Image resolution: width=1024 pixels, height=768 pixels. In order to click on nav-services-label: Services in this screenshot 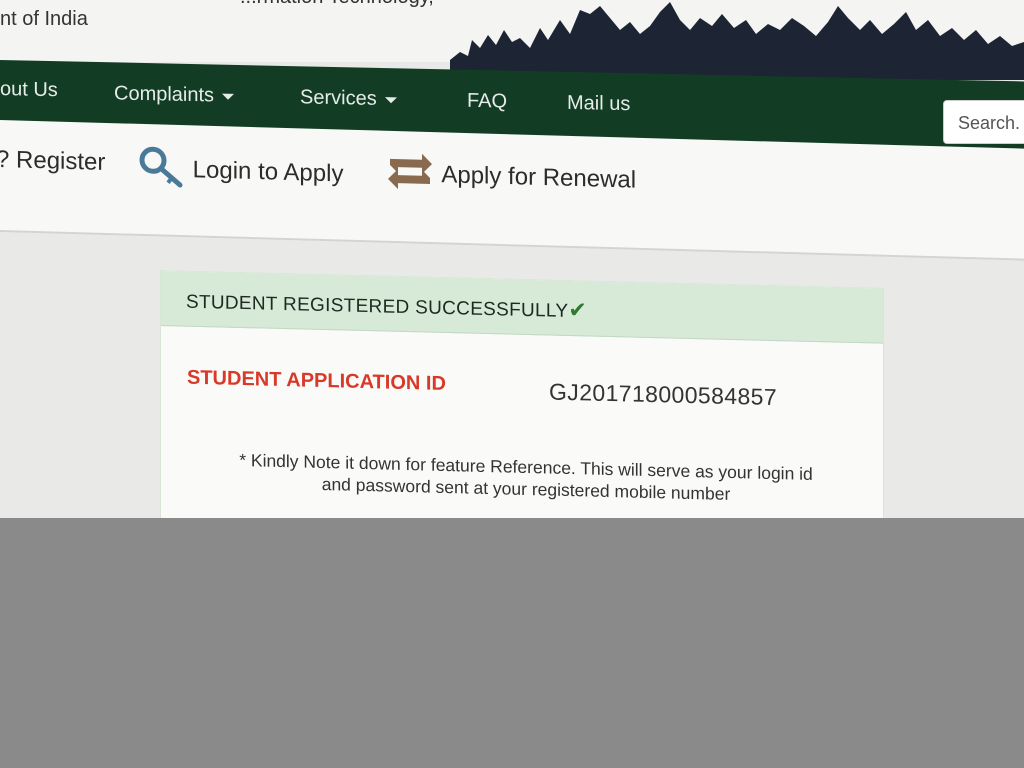, I will do `click(338, 98)`.